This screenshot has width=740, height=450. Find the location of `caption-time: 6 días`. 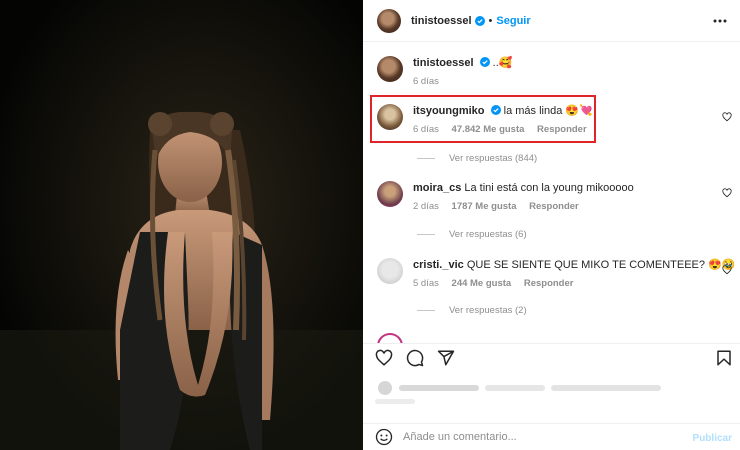

caption-time: 6 días is located at coordinates (426, 81).